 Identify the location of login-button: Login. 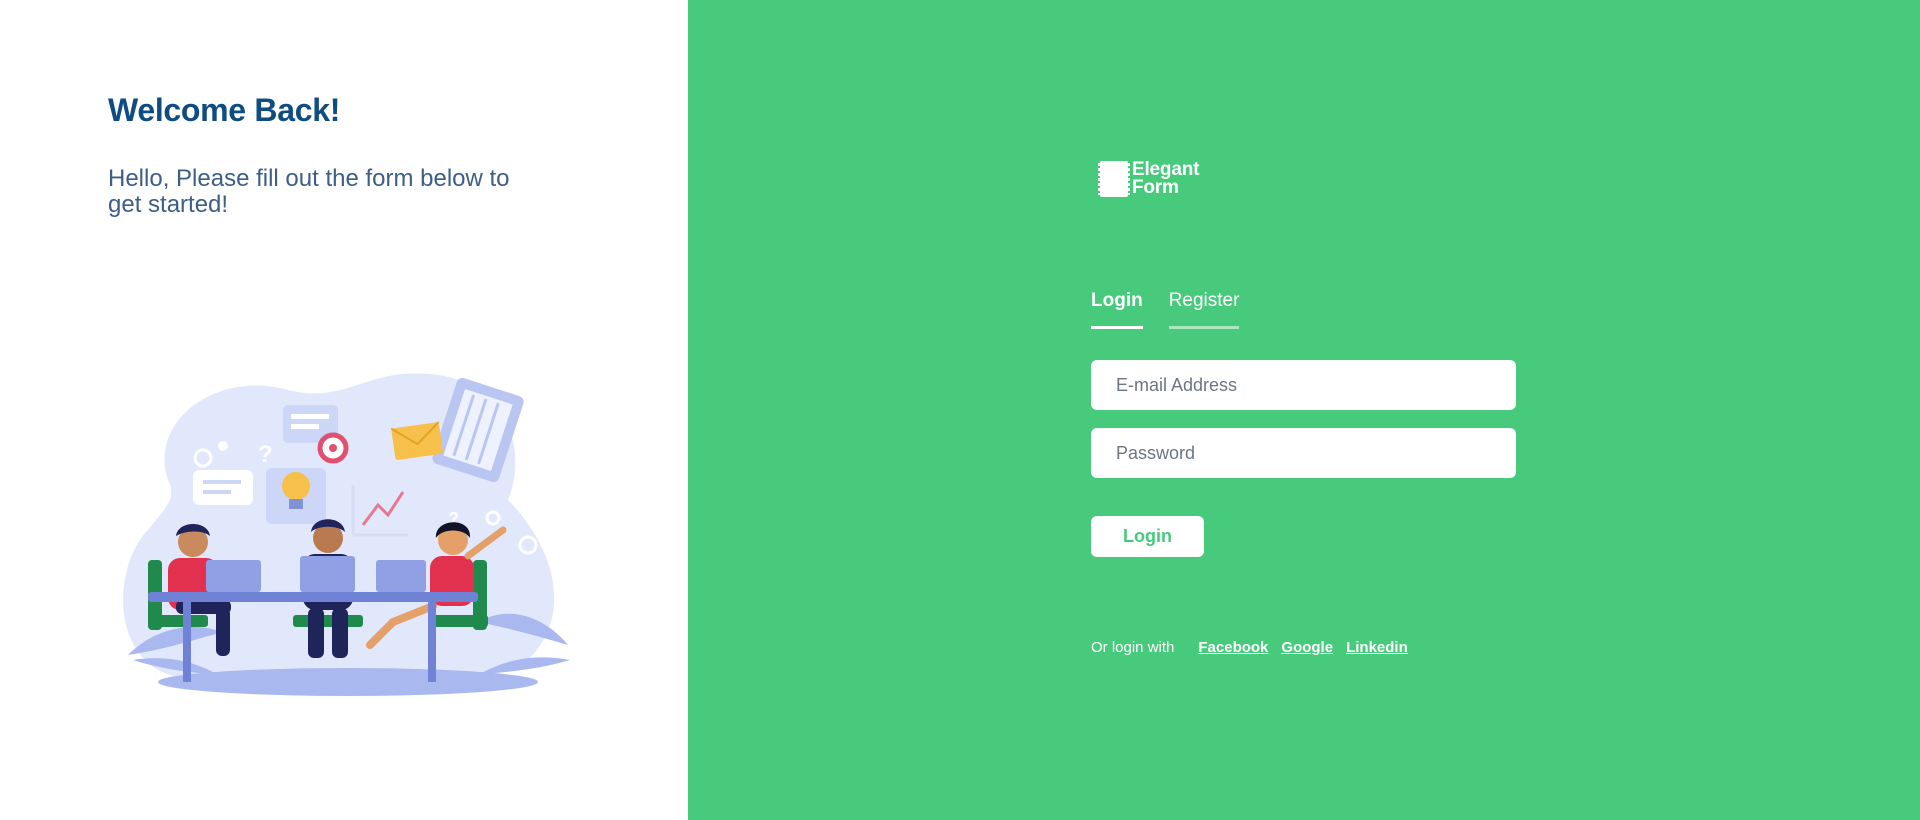
(1147, 536).